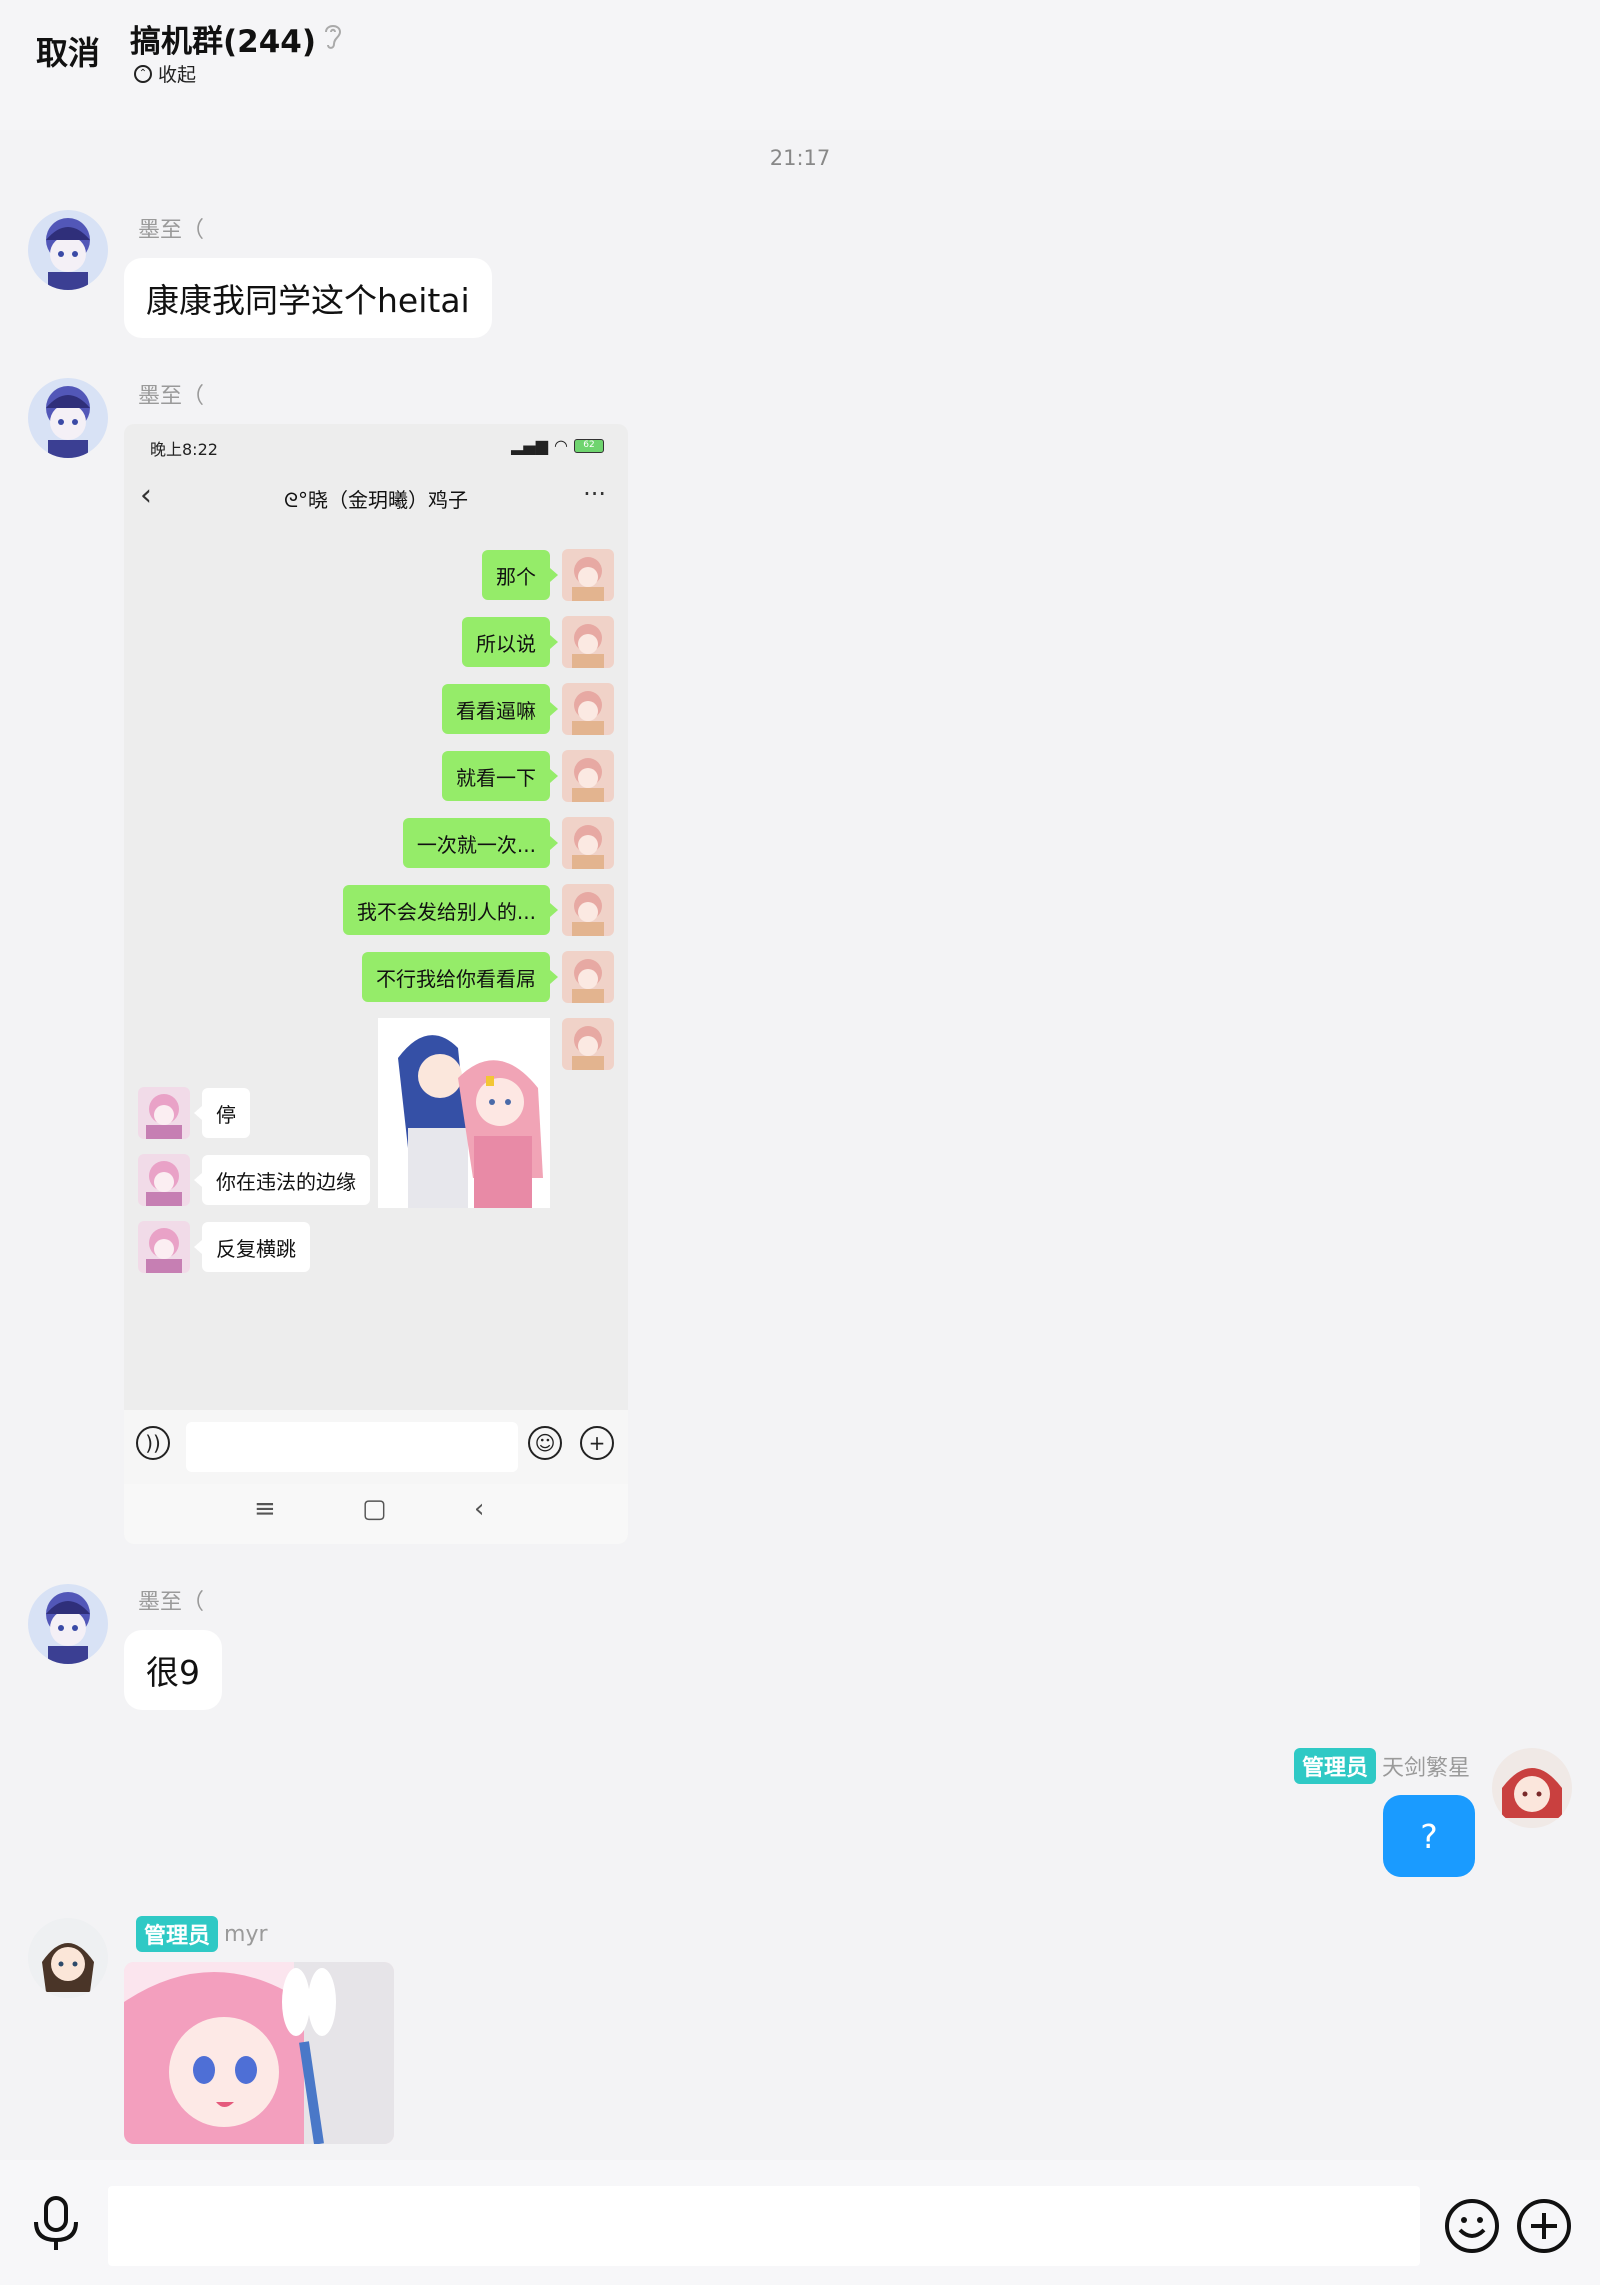  Describe the element at coordinates (520, 575) in the screenshot. I see `sent-message: 那个` at that location.